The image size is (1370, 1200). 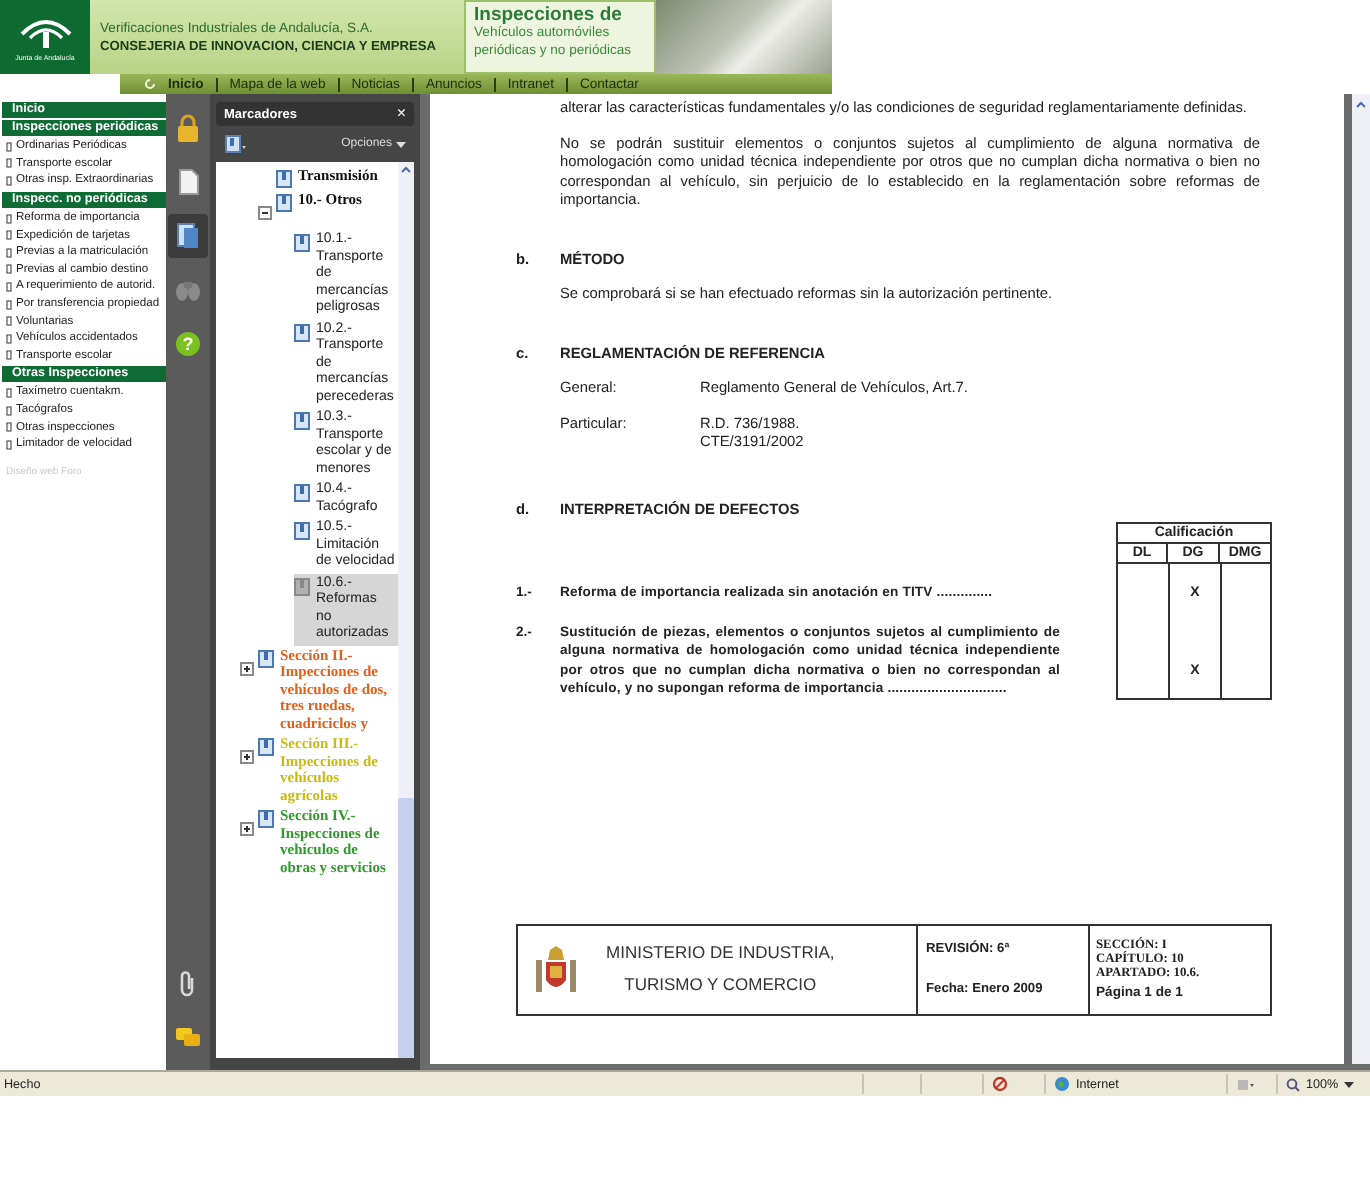 What do you see at coordinates (720, 984) in the screenshot?
I see `ministry-name: TURISMO Y COMERCIO` at bounding box center [720, 984].